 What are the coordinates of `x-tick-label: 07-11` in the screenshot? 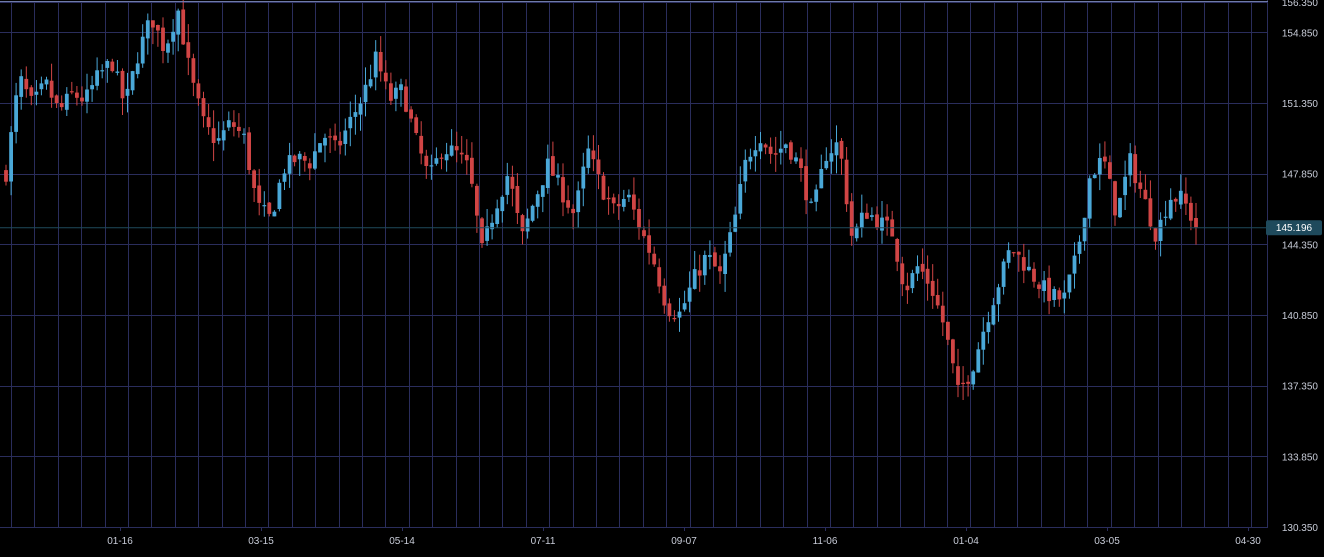 It's located at (543, 541).